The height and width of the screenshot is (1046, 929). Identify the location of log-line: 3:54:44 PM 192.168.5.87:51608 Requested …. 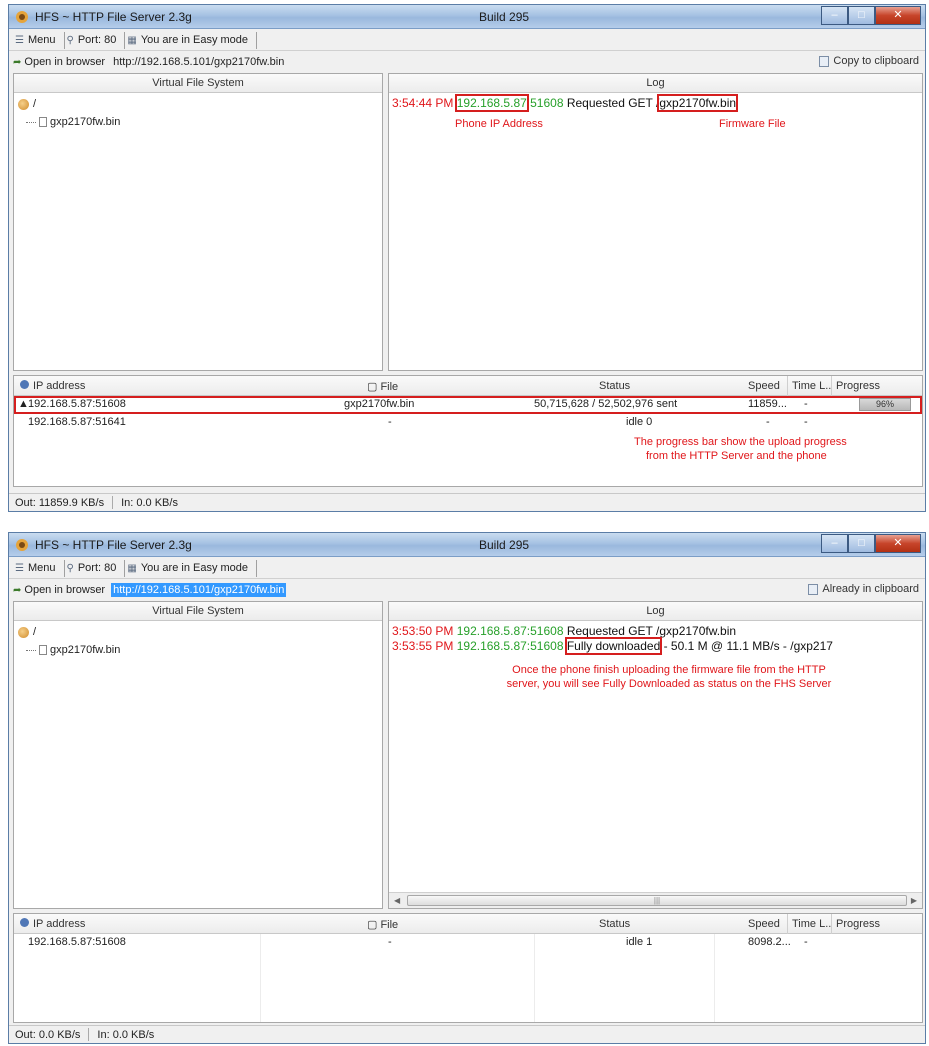
(565, 103).